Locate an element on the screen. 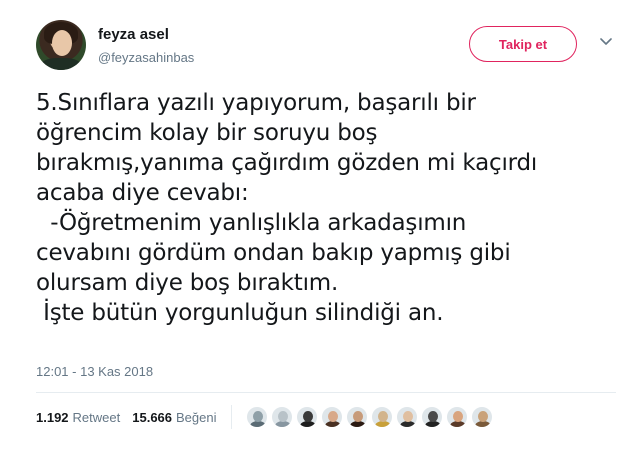 The width and height of the screenshot is (640, 455). author-name: feyza asel is located at coordinates (133, 34).